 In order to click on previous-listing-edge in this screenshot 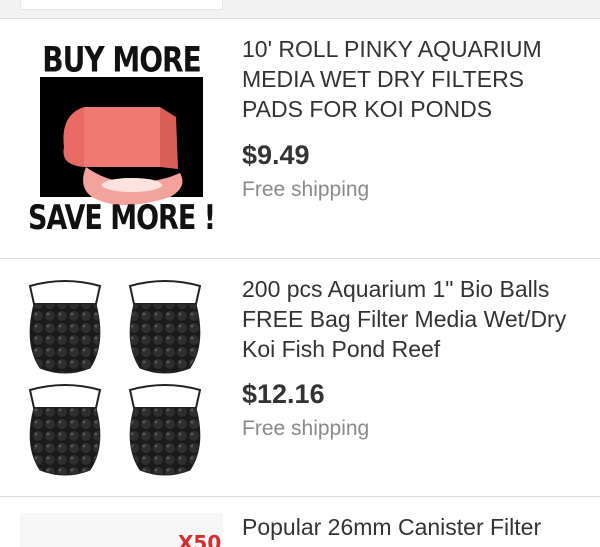, I will do `click(300, 9)`.